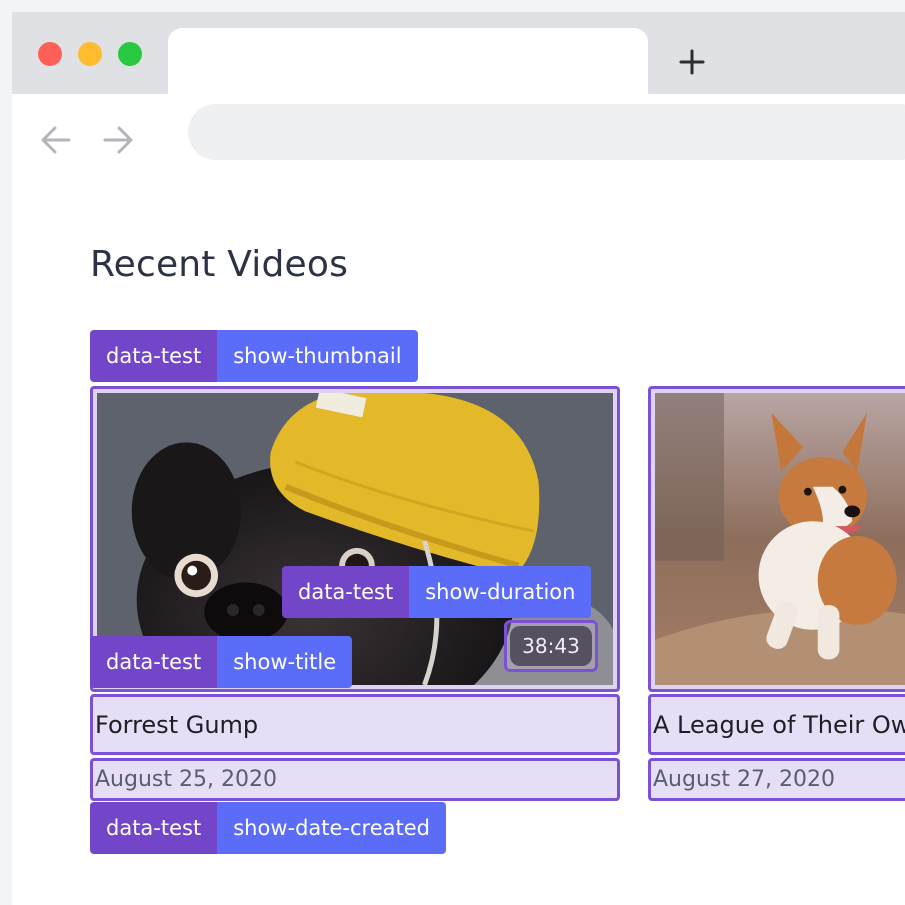 The height and width of the screenshot is (905, 905). I want to click on video-date-text: August 25, 2020, so click(186, 779).